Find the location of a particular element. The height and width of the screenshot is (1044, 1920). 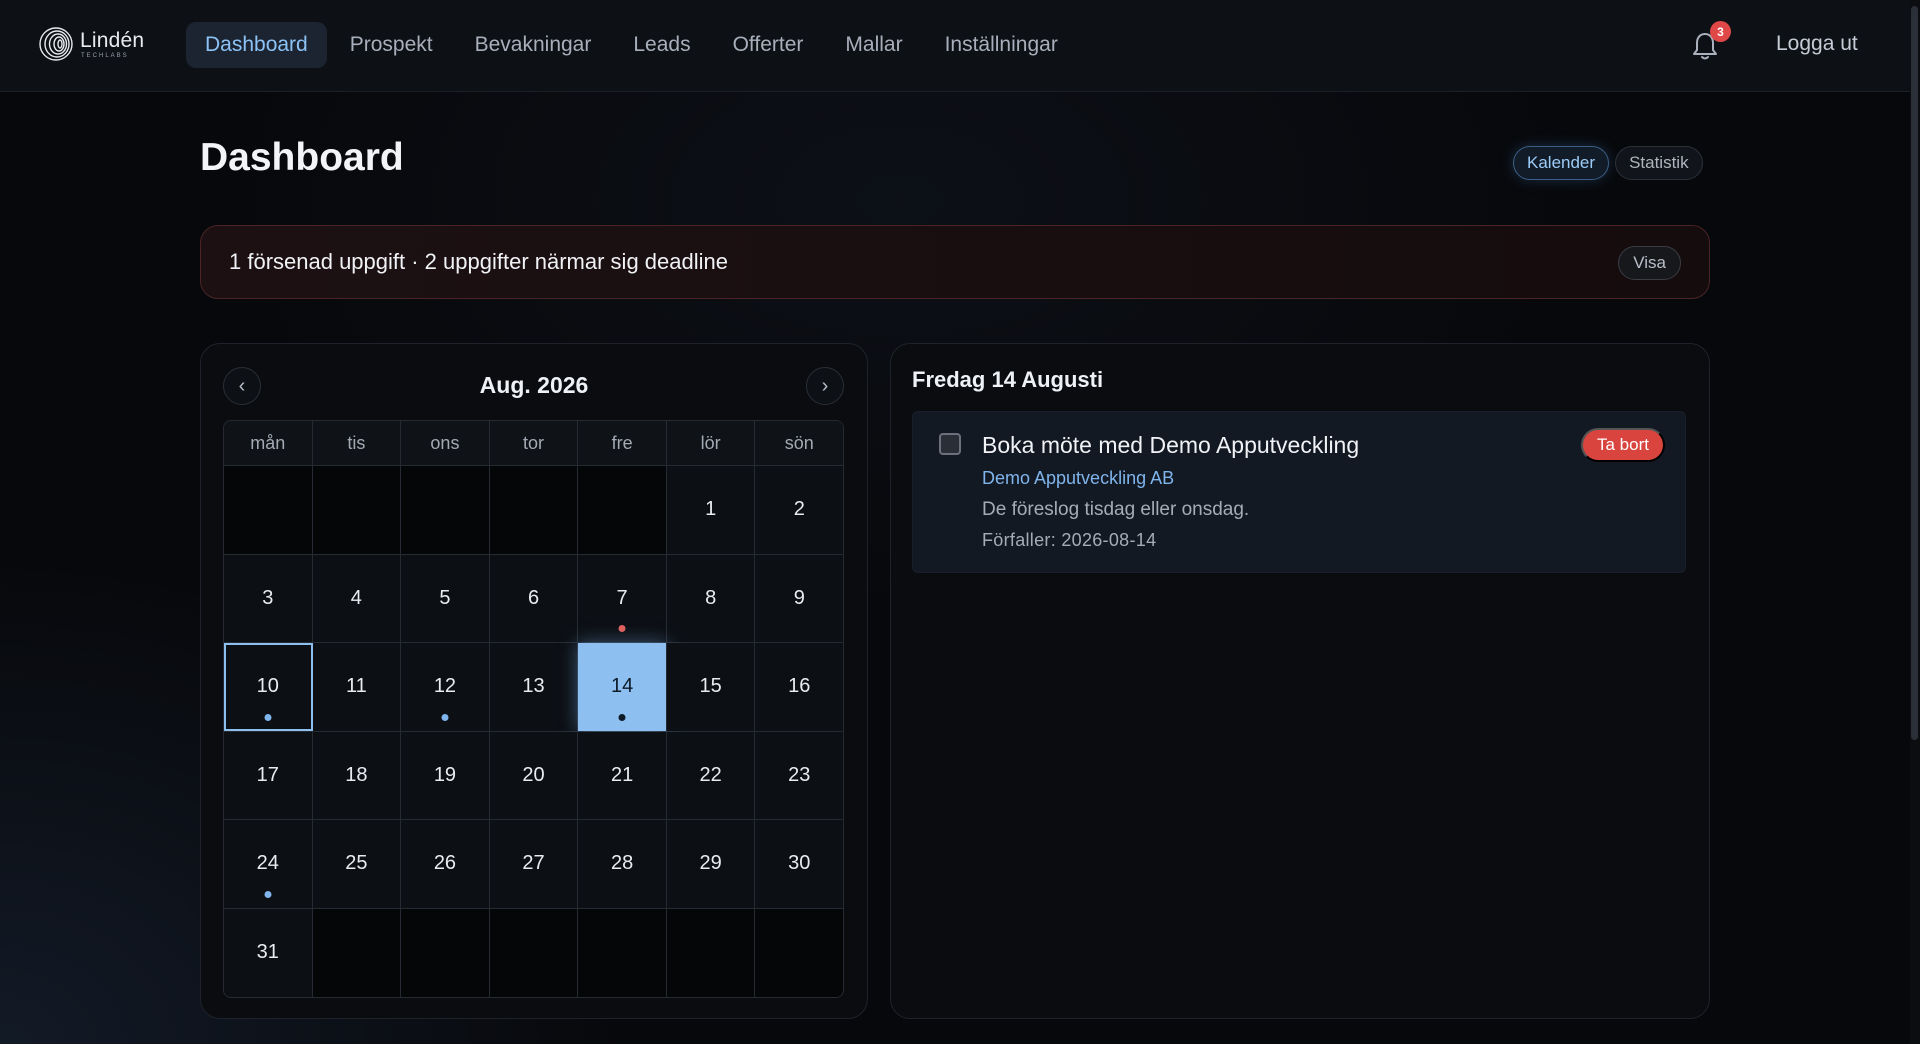

calendar-day-30: 30 is located at coordinates (799, 864).